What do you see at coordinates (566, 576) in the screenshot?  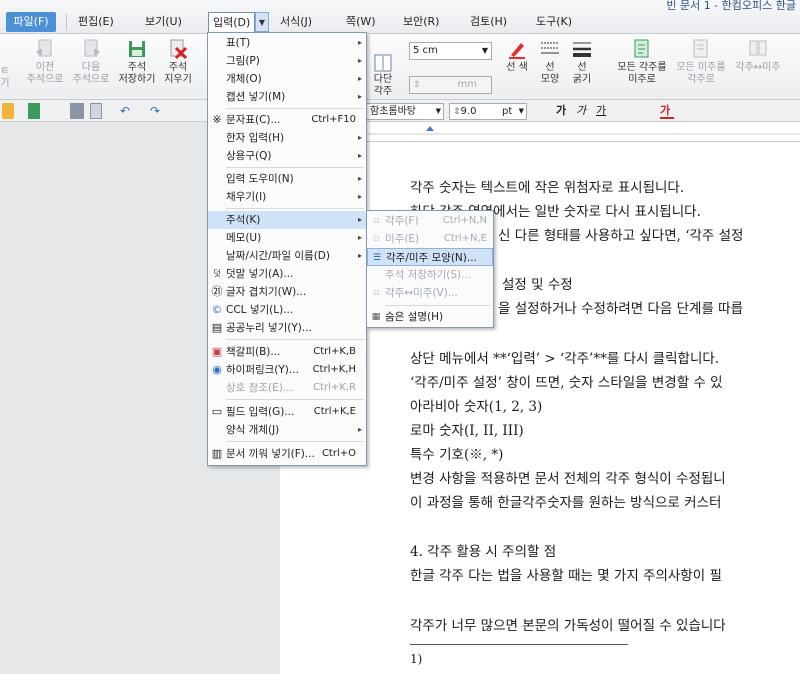 I see `doc-line: 한글 각주 다는 법을 사용할 때는 몇 가지 주의사항이 필` at bounding box center [566, 576].